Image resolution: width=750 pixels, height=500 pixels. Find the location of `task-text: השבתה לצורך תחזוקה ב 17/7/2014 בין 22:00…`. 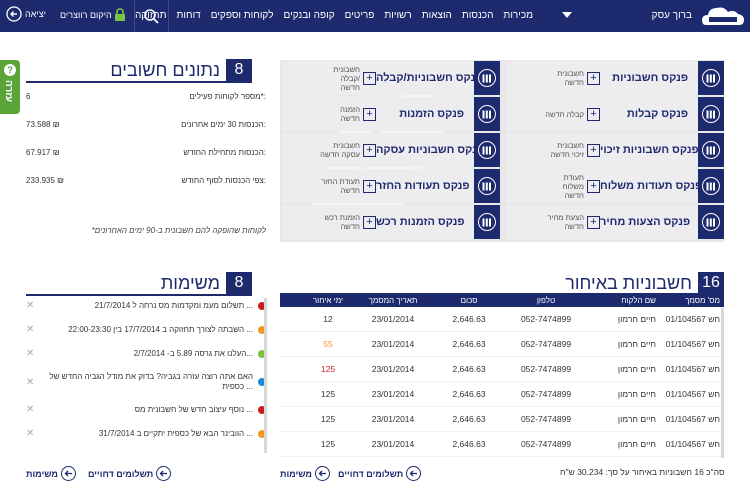

task-text: השבתה לצורך תחזוקה ב 17/7/2014 בין 22:00… is located at coordinates (160, 329).